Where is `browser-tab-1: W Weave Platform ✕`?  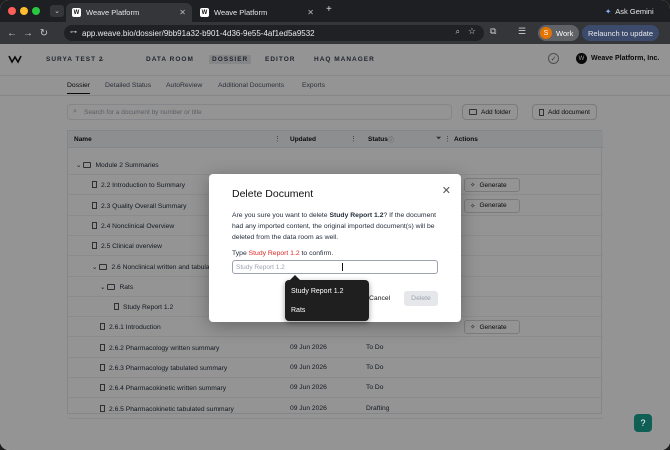
browser-tab-1: W Weave Platform ✕ is located at coordinates (129, 12).